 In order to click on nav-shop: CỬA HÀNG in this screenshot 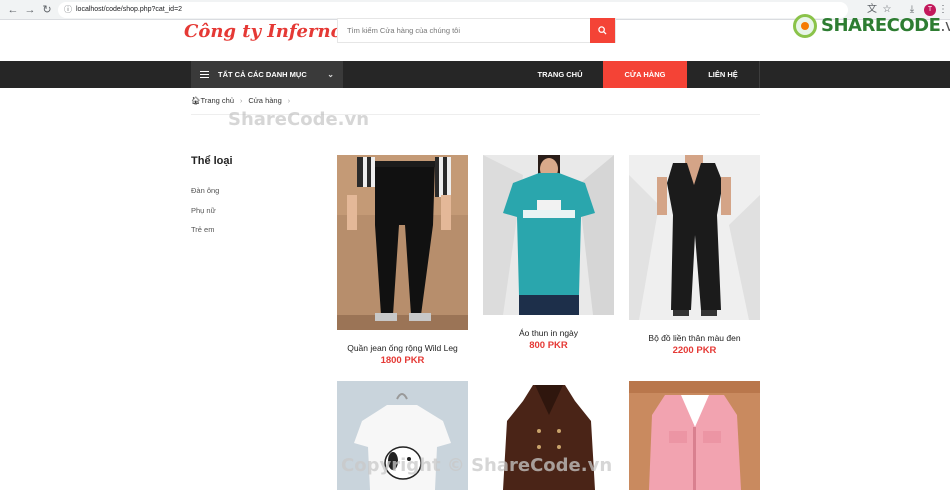, I will do `click(645, 74)`.